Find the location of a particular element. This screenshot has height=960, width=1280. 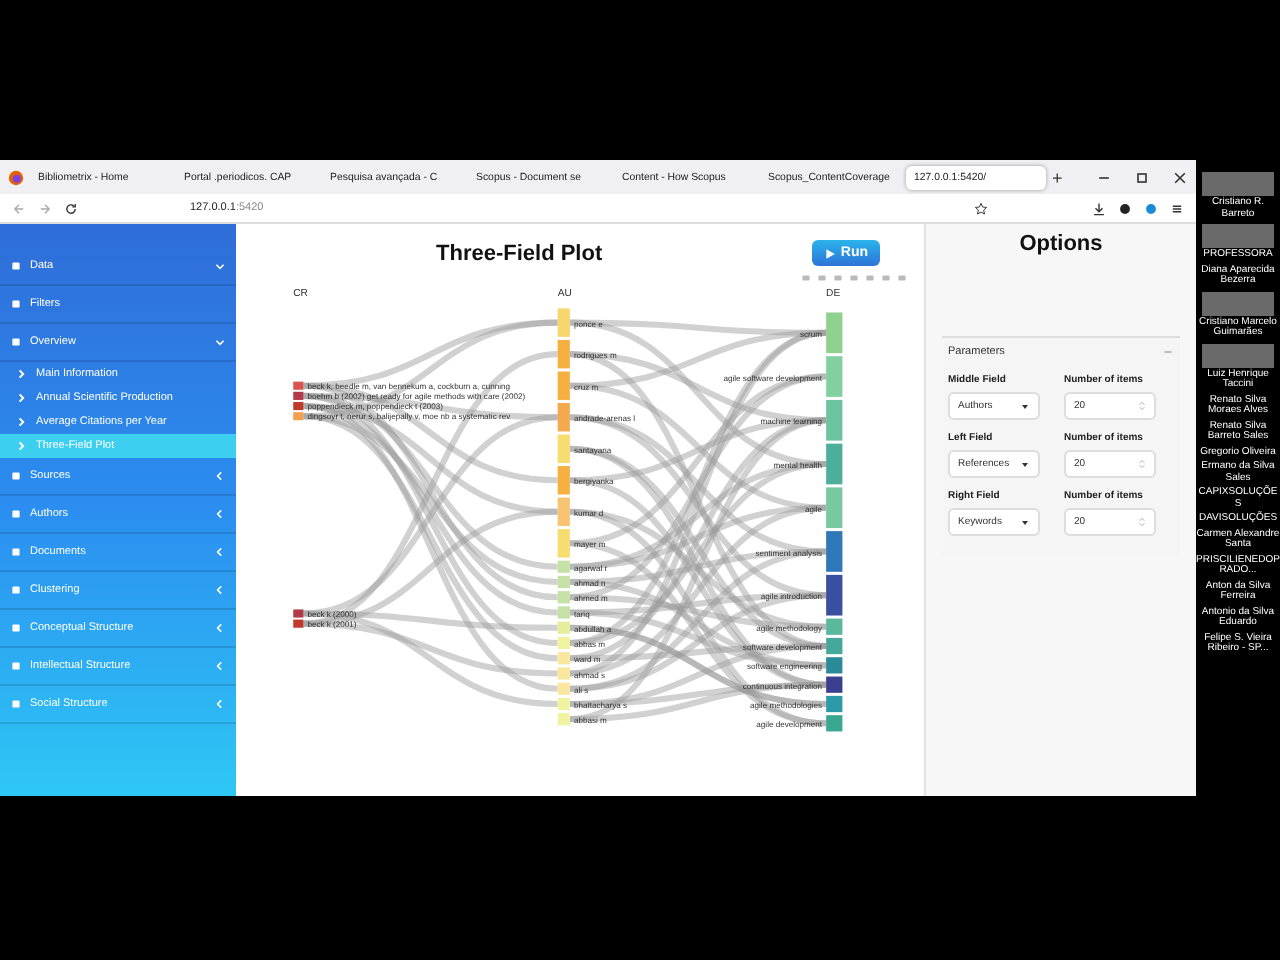

forward-icon is located at coordinates (45, 208).